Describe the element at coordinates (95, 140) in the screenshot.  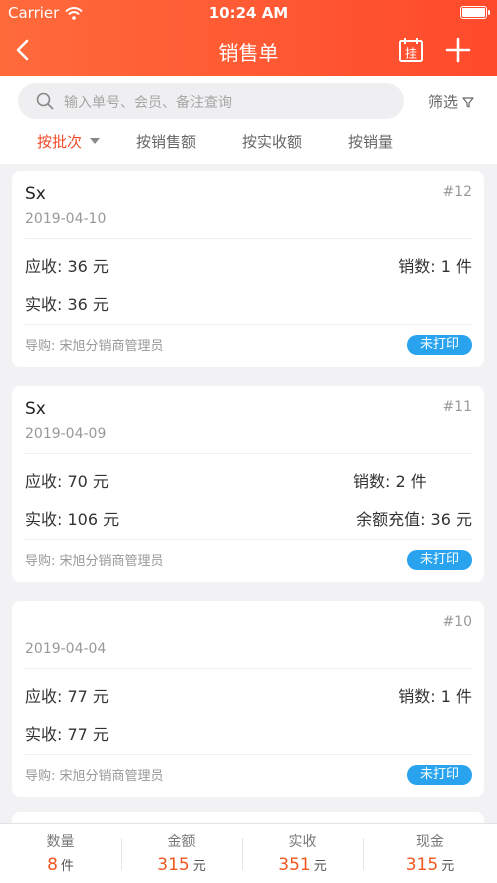
I see `caret-down-icon` at that location.